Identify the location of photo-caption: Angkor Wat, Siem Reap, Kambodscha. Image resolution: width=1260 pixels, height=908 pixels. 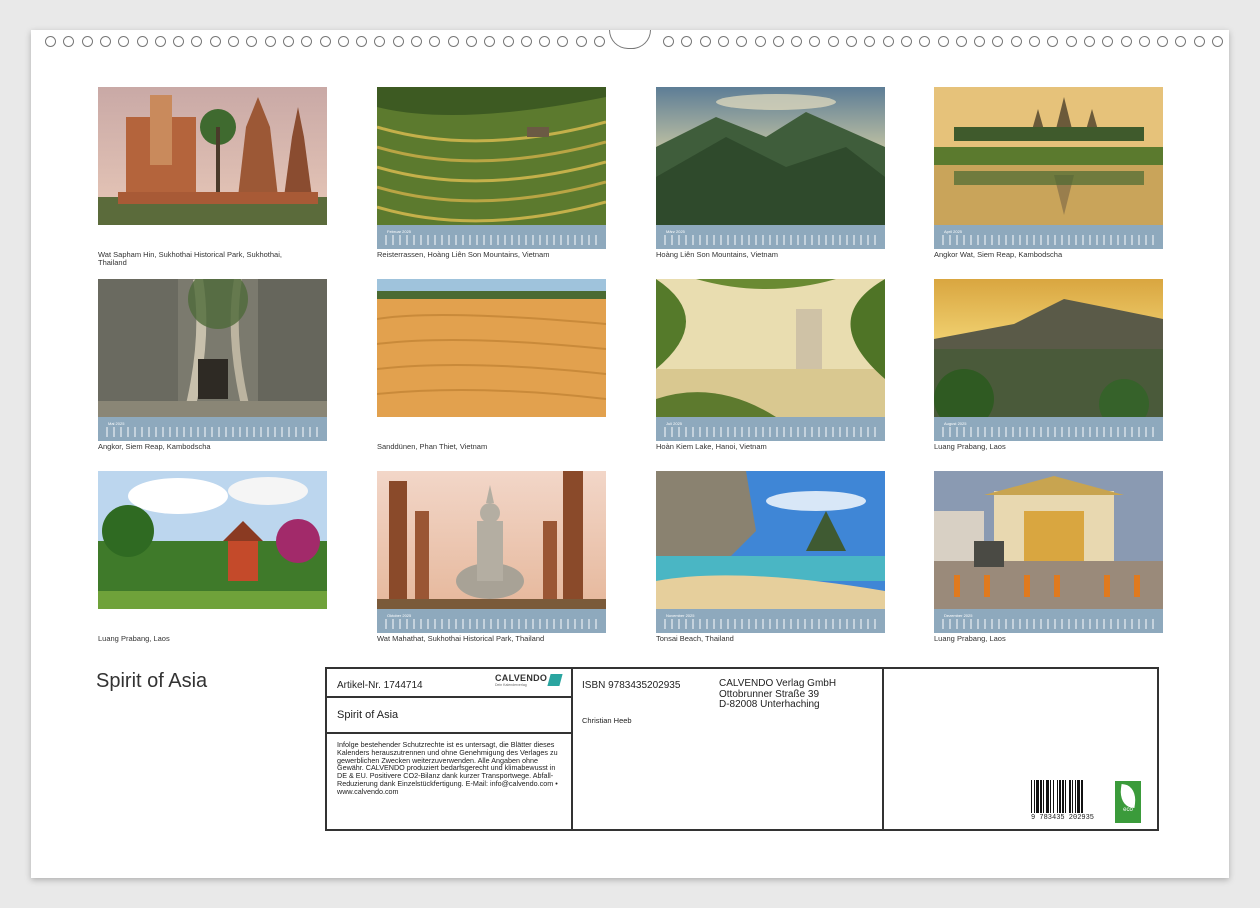
(998, 254).